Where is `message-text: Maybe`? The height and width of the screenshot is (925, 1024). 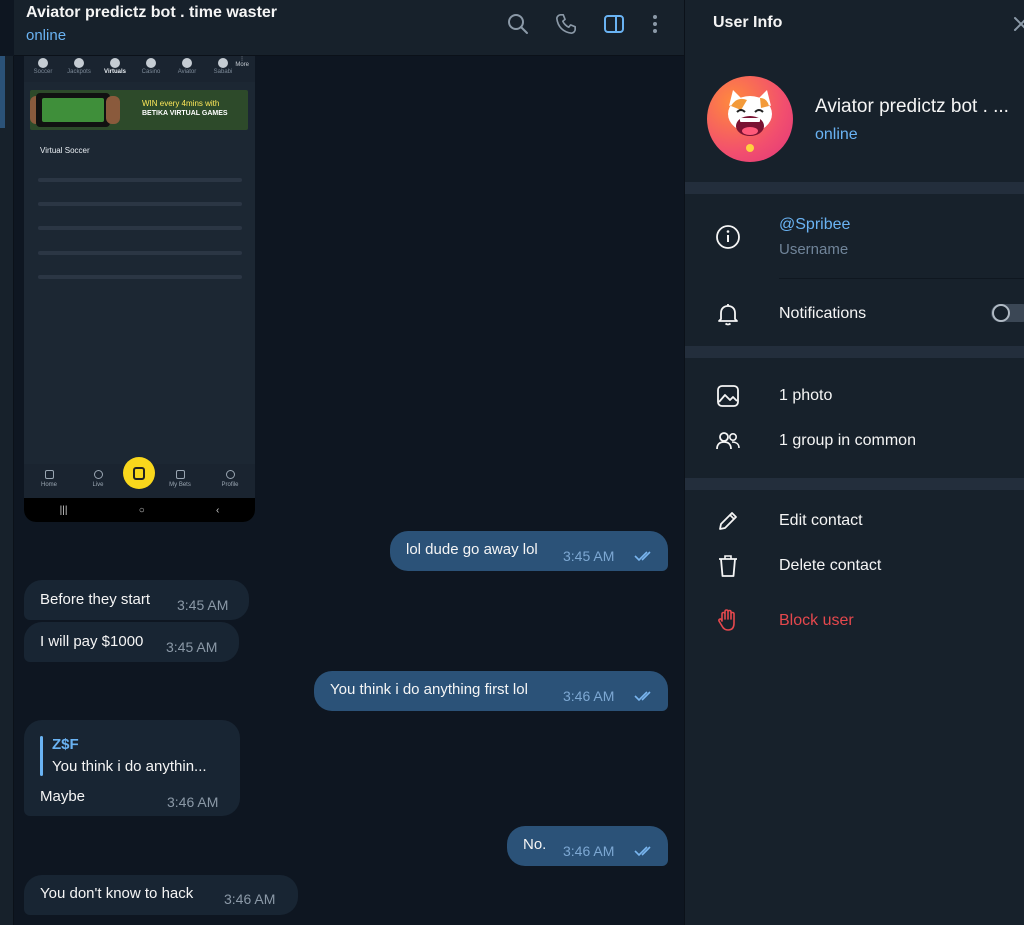 message-text: Maybe is located at coordinates (63, 796).